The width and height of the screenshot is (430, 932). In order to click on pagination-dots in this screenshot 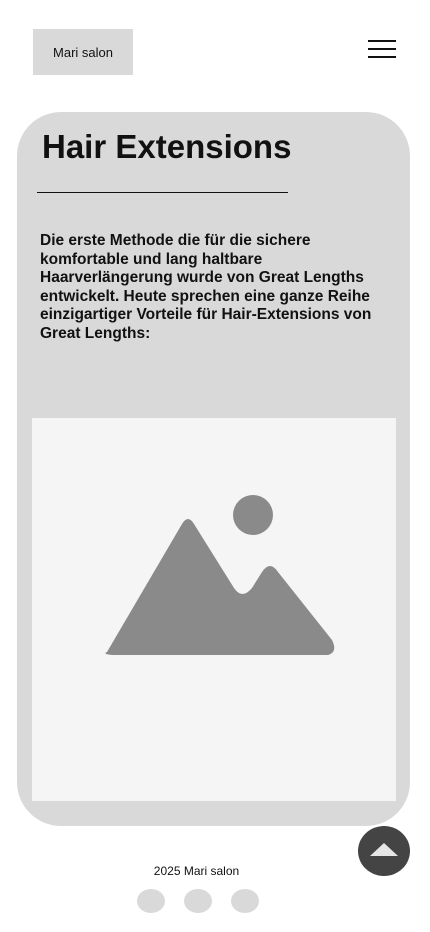, I will do `click(202, 901)`.